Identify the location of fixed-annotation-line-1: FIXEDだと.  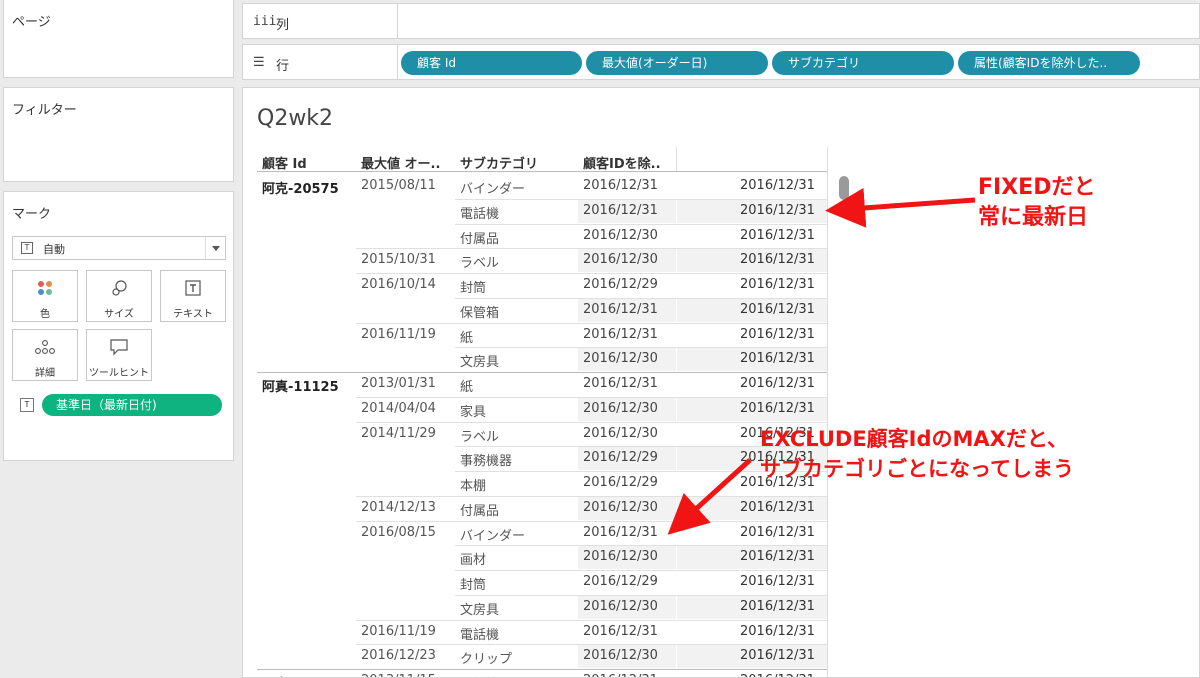
(1037, 187).